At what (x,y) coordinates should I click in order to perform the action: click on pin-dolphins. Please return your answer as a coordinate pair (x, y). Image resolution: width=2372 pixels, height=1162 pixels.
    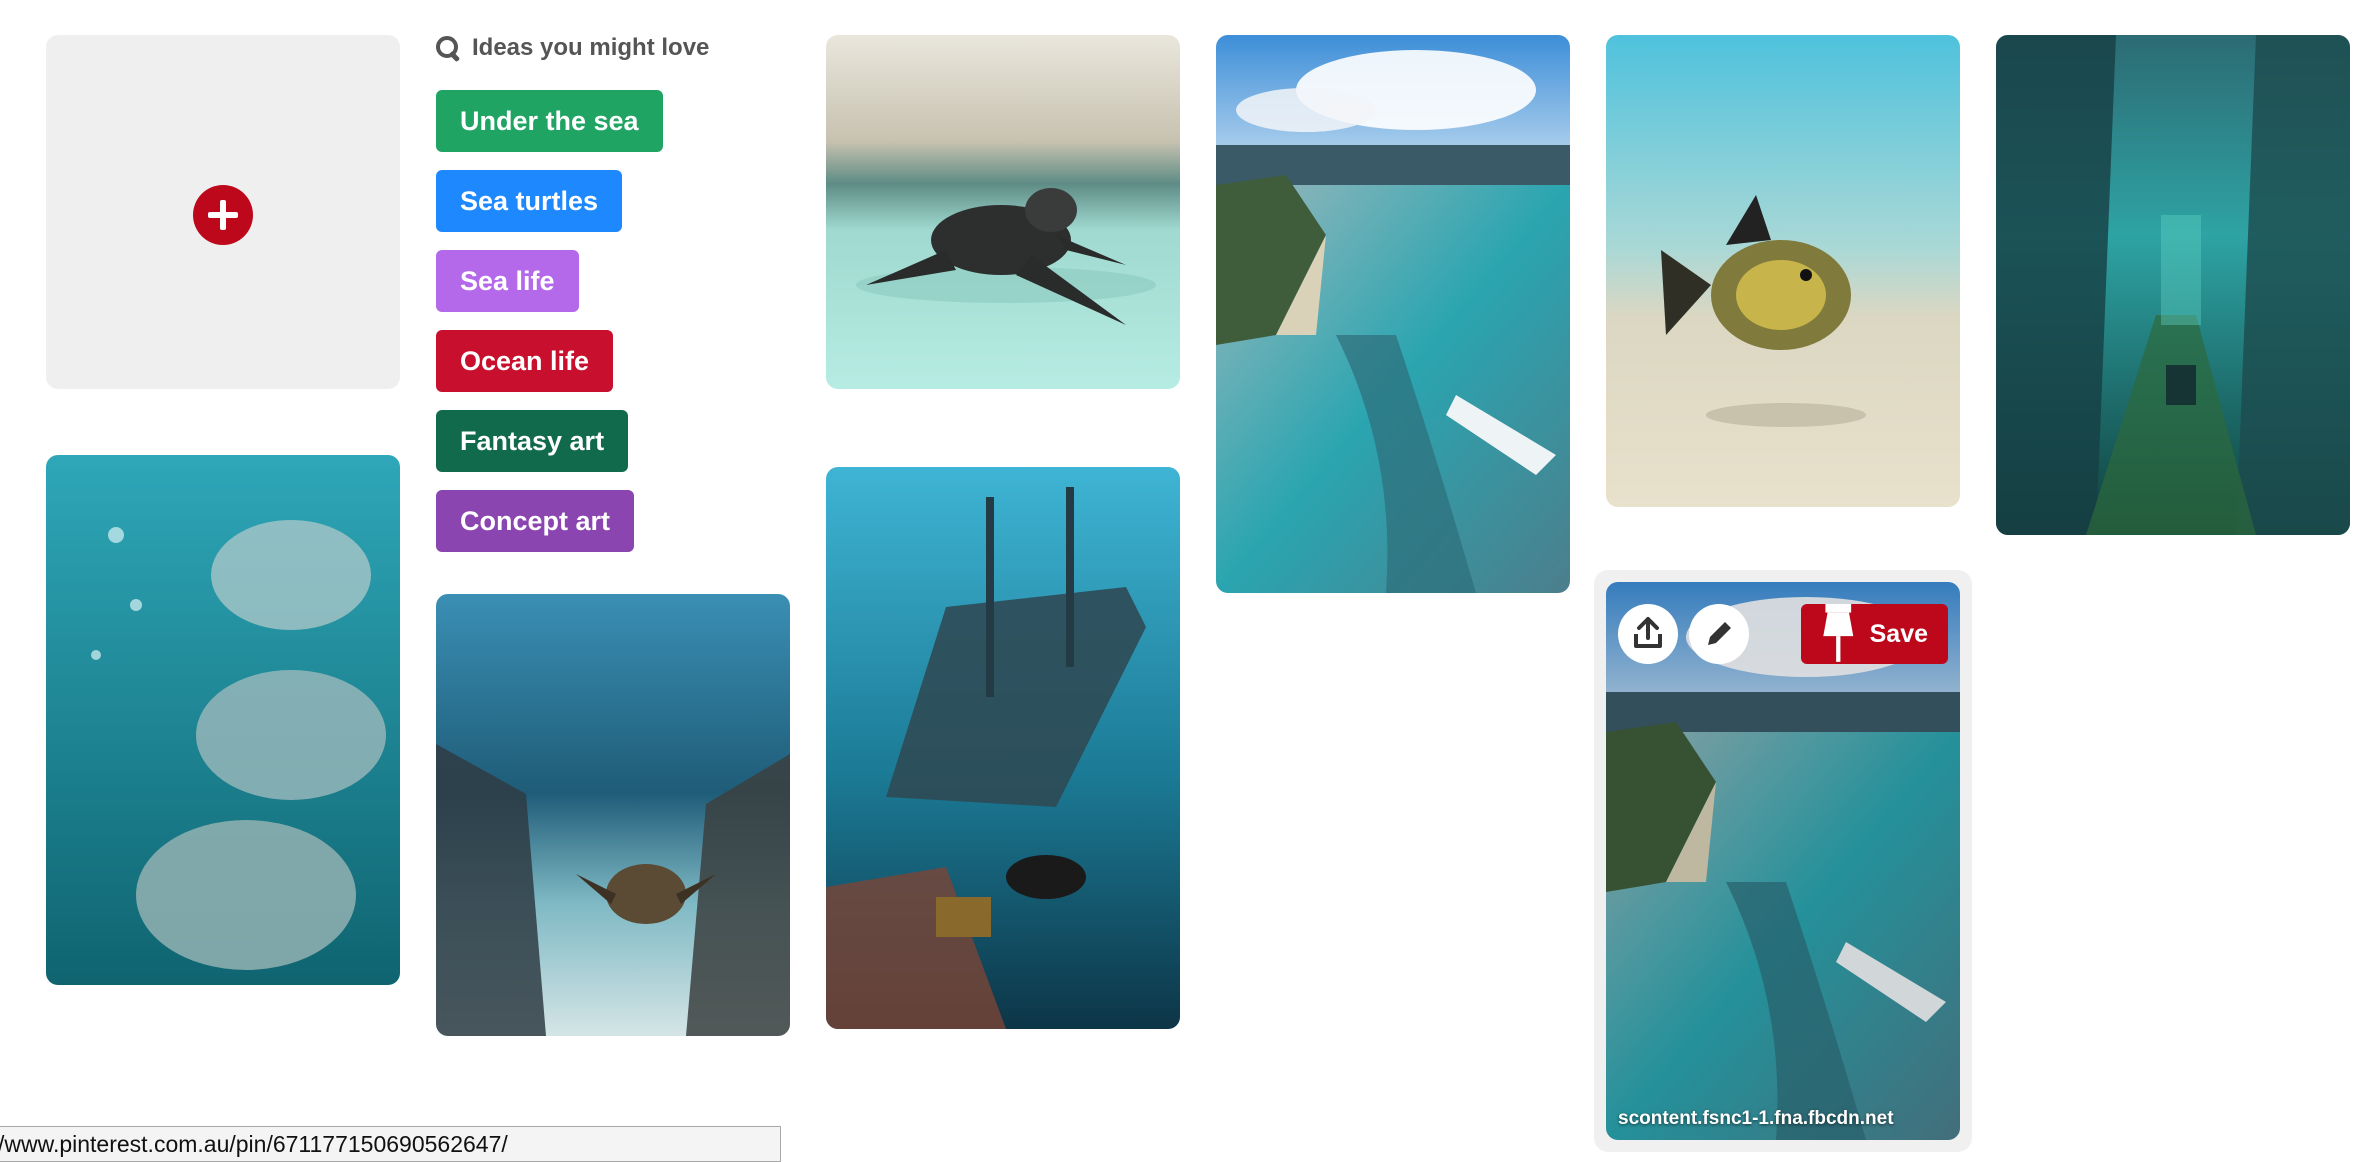
    Looking at the image, I should click on (223, 720).